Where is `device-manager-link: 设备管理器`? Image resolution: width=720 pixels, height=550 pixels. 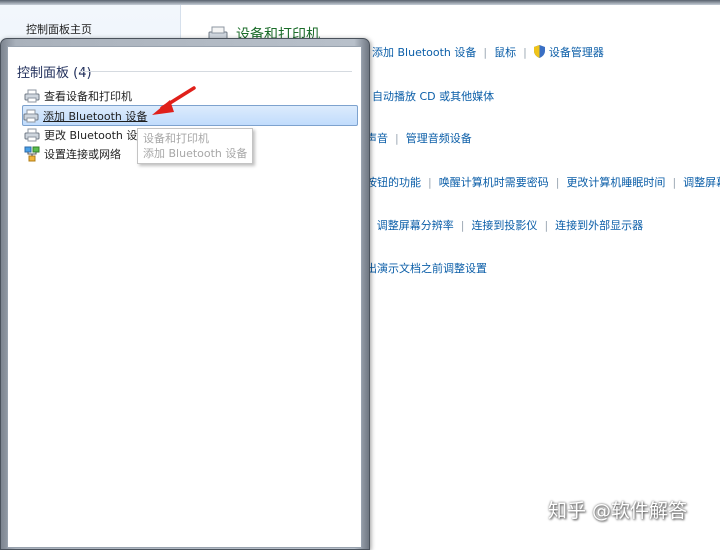
device-manager-link: 设备管理器 is located at coordinates (576, 52).